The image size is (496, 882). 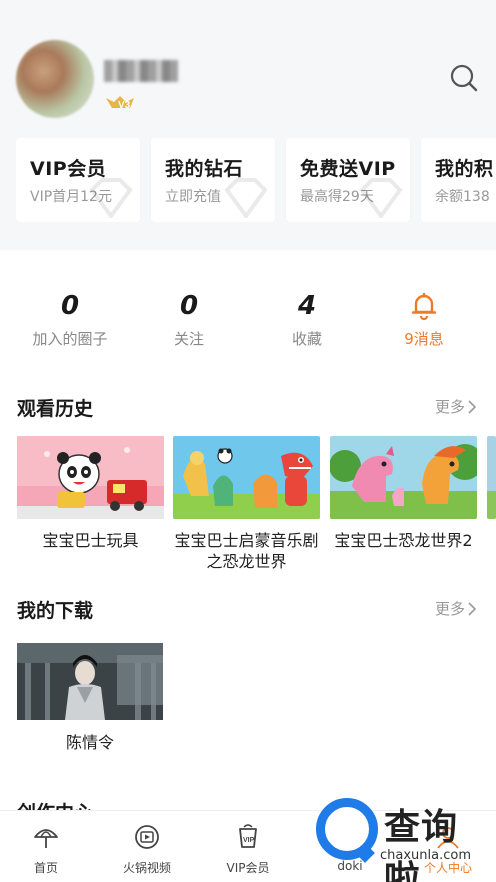 I want to click on stat-following: 0 关注, so click(x=189, y=319).